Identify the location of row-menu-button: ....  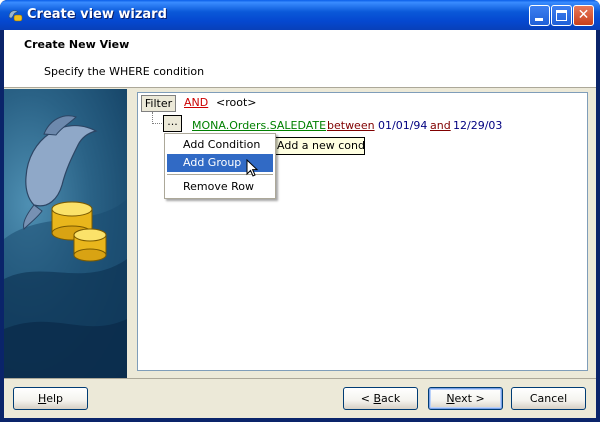
(172, 123).